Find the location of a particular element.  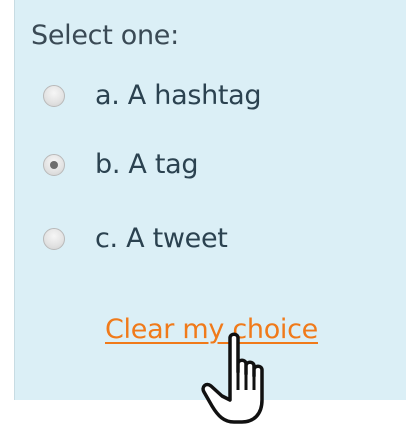

option-a: a. A hashtag is located at coordinates (152, 95).